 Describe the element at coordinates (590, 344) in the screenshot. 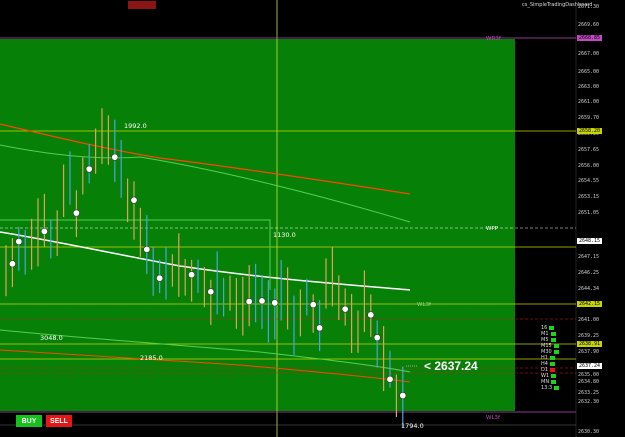

I see `axis-price-marker: 2638.91` at that location.